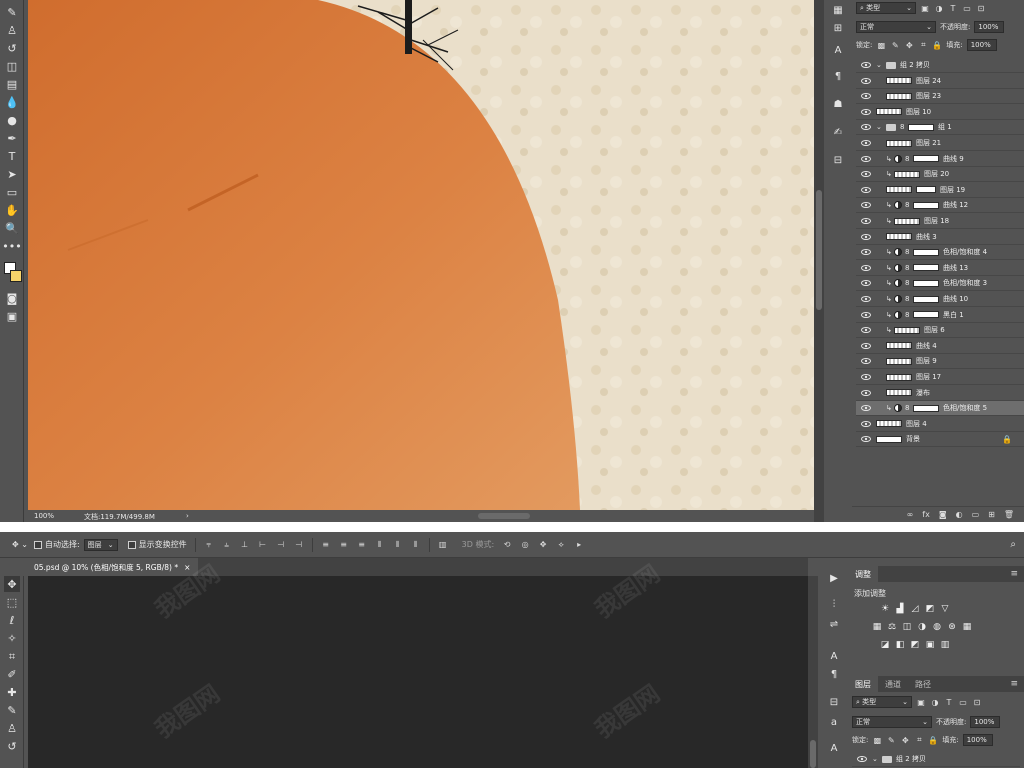  I want to click on auto-align-icon: ▥, so click(443, 545).